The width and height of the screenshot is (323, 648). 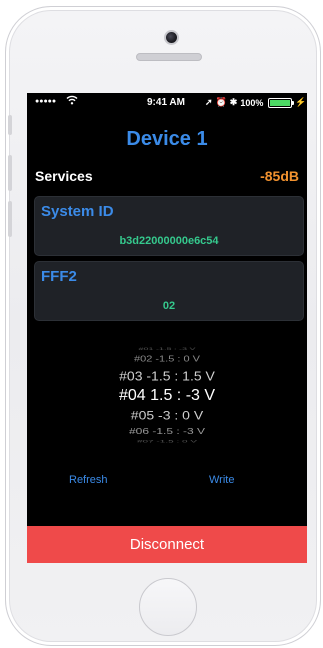 What do you see at coordinates (169, 291) in the screenshot?
I see `service-card-fff2: FFF2 02` at bounding box center [169, 291].